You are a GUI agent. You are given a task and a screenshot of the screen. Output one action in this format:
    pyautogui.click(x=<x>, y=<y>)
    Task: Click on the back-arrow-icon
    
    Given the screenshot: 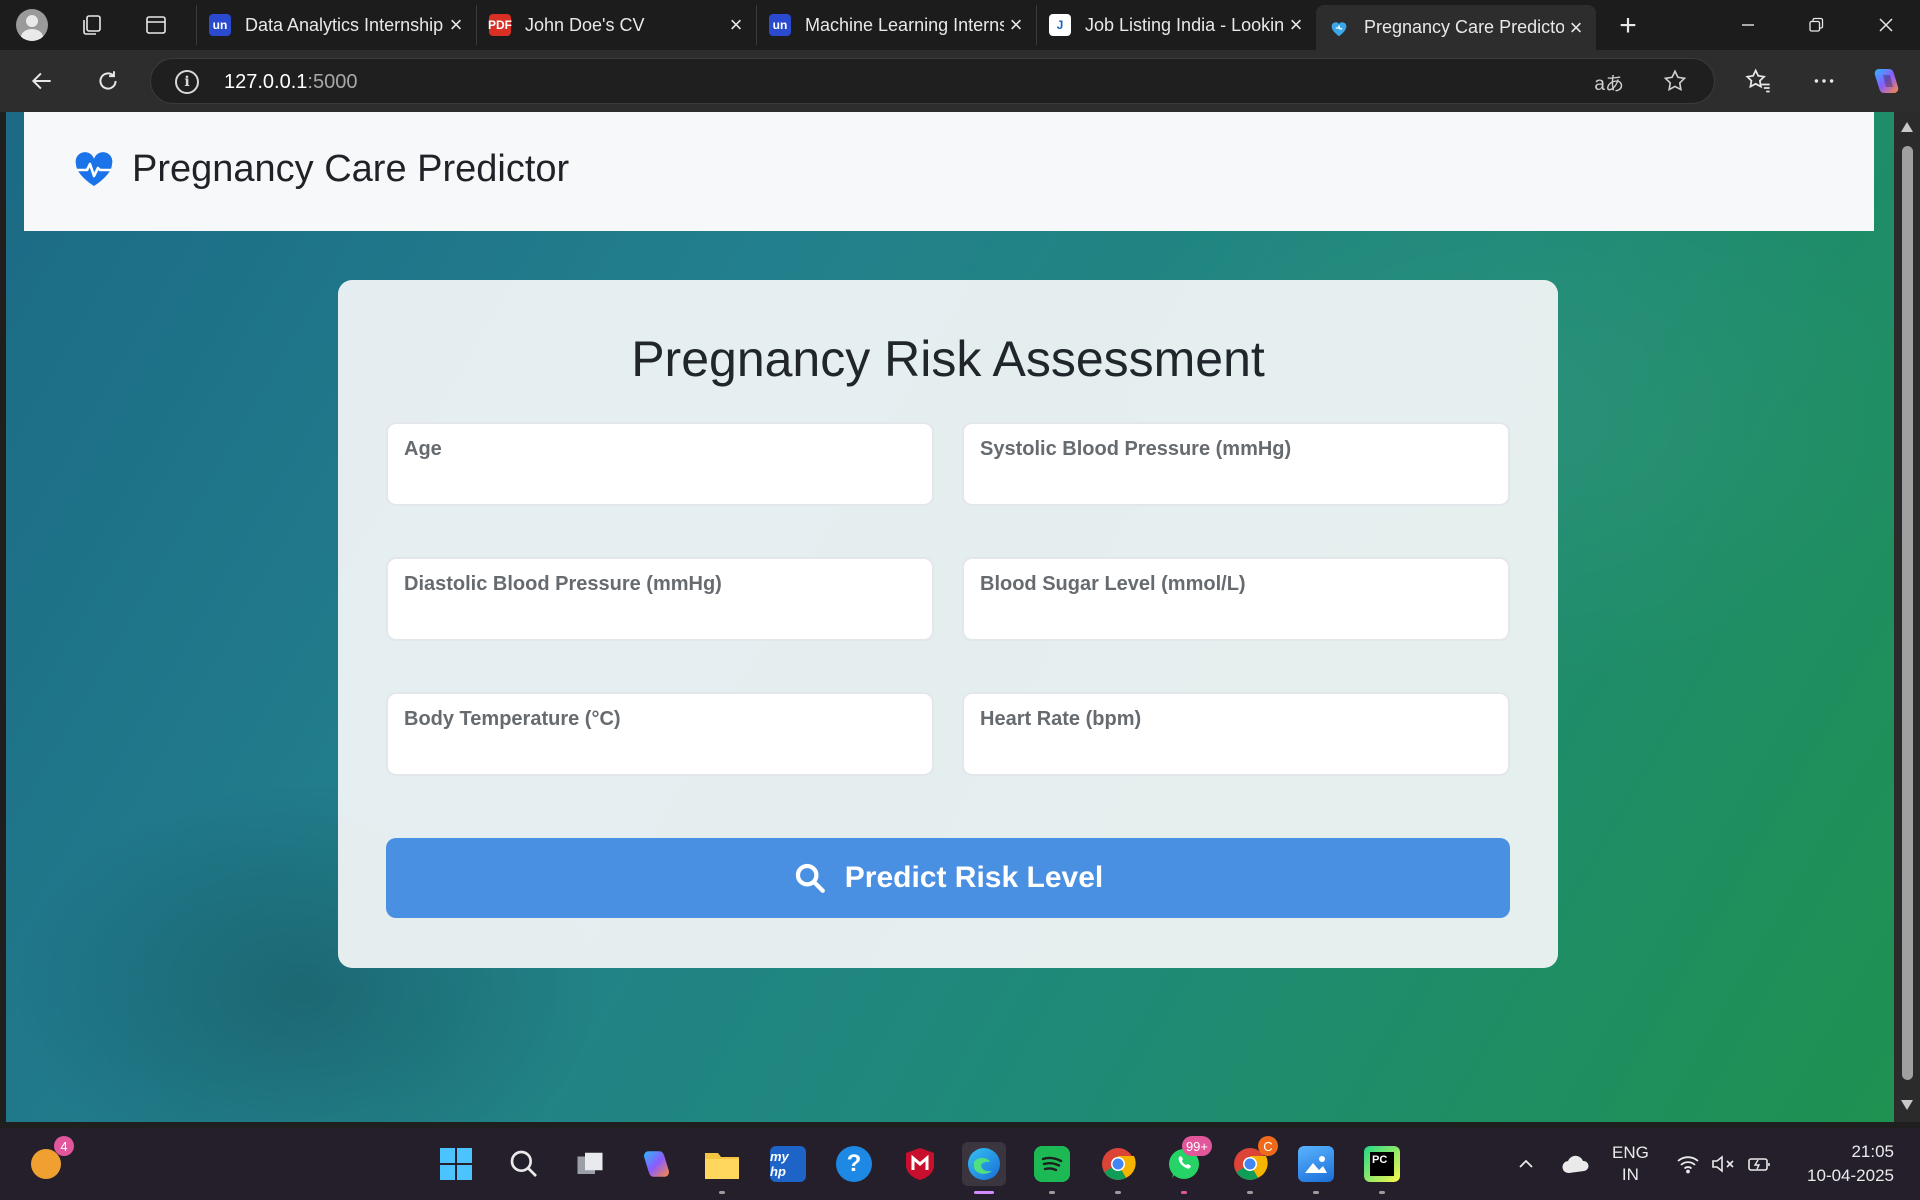 What is the action you would take?
    pyautogui.click(x=41, y=81)
    